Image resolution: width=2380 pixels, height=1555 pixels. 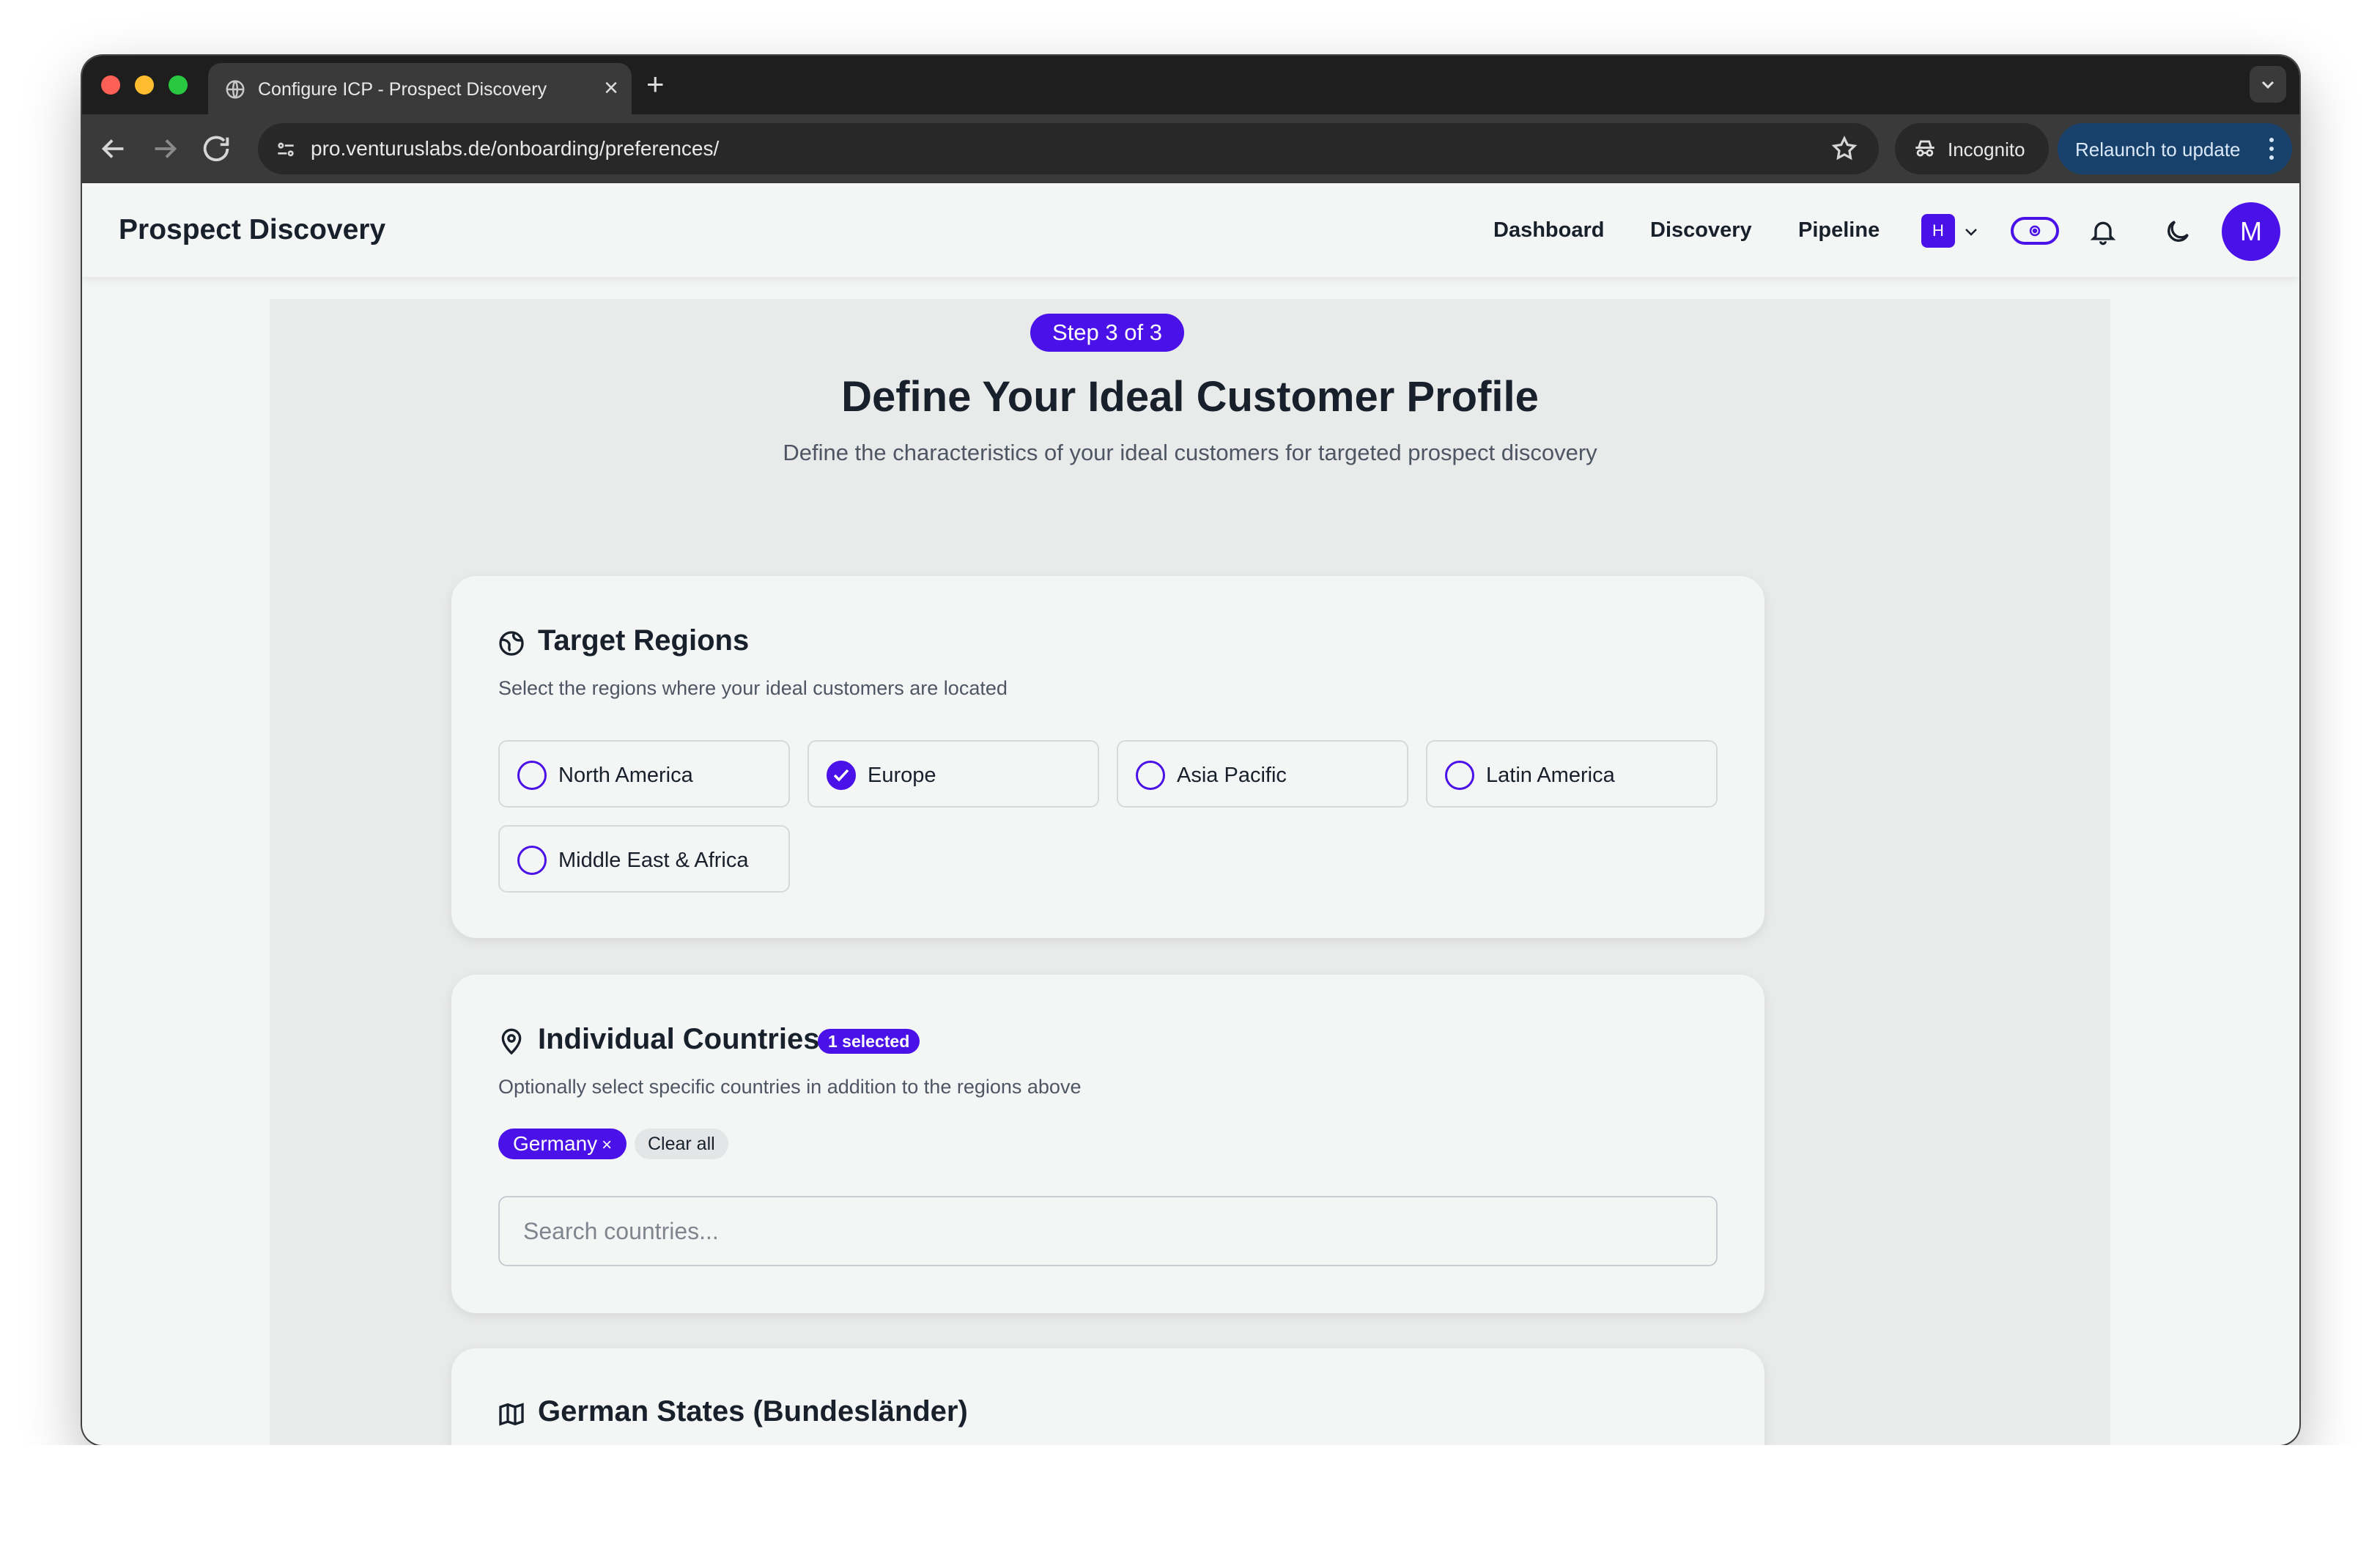 I want to click on tab-search-button, so click(x=2268, y=84).